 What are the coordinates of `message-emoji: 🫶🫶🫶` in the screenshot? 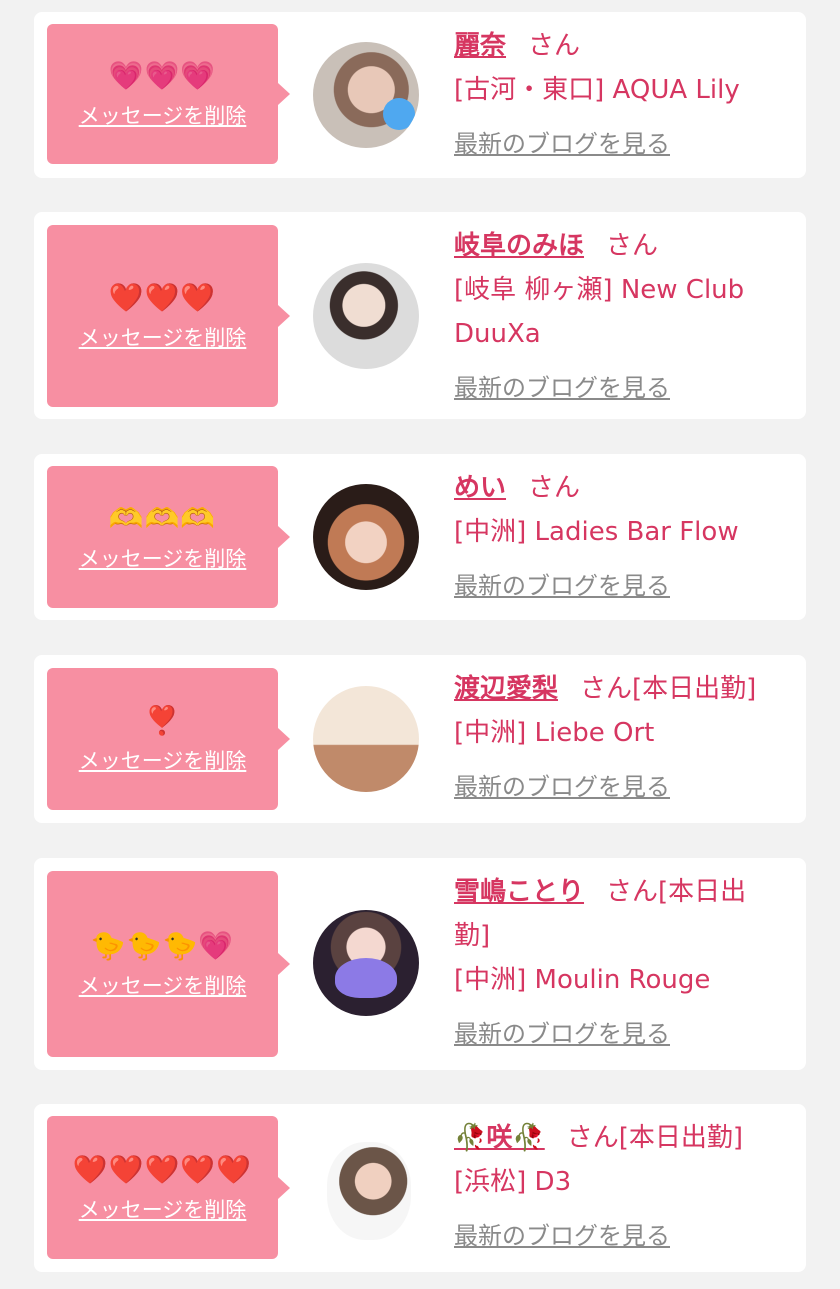 It's located at (162, 518).